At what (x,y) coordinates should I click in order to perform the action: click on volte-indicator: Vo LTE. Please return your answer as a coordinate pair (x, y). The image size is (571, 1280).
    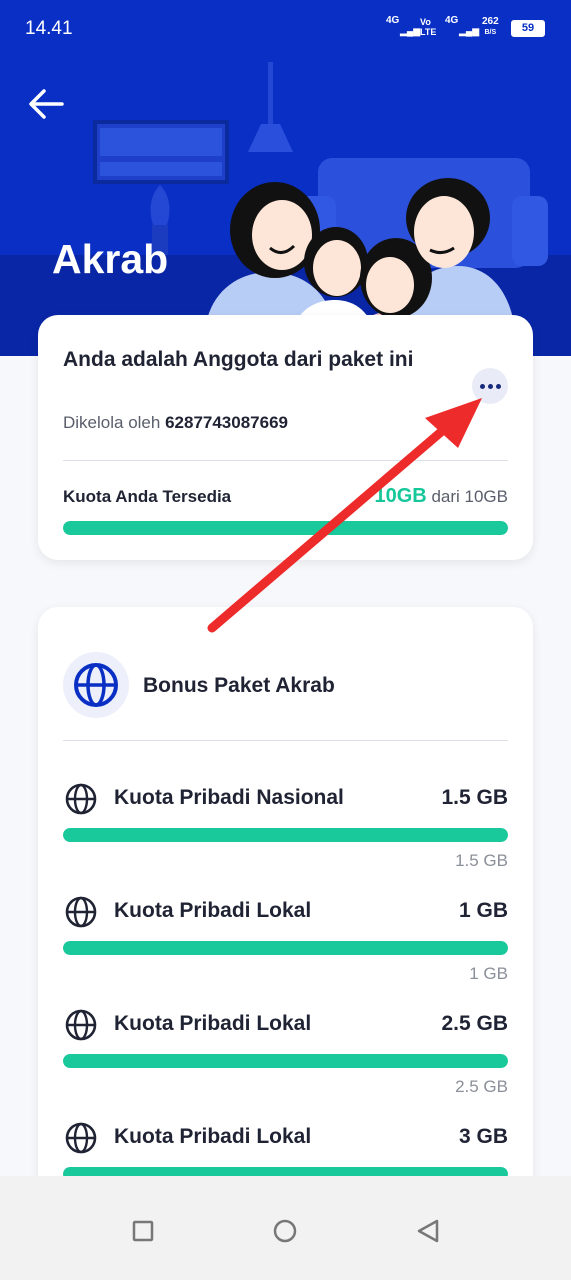
    Looking at the image, I should click on (428, 27).